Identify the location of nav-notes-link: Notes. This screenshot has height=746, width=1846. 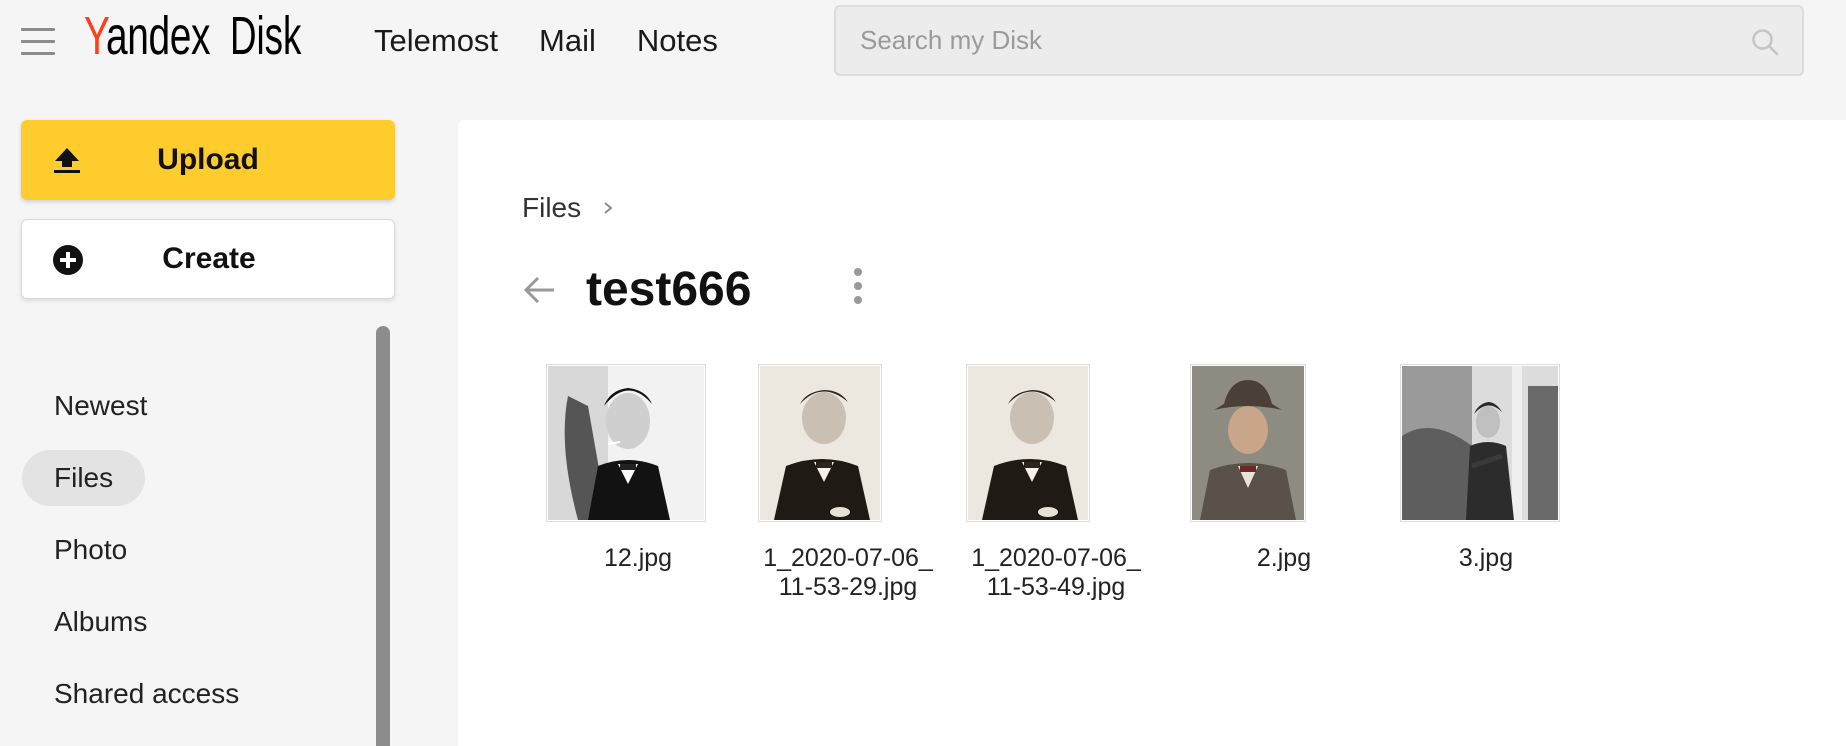
(677, 41).